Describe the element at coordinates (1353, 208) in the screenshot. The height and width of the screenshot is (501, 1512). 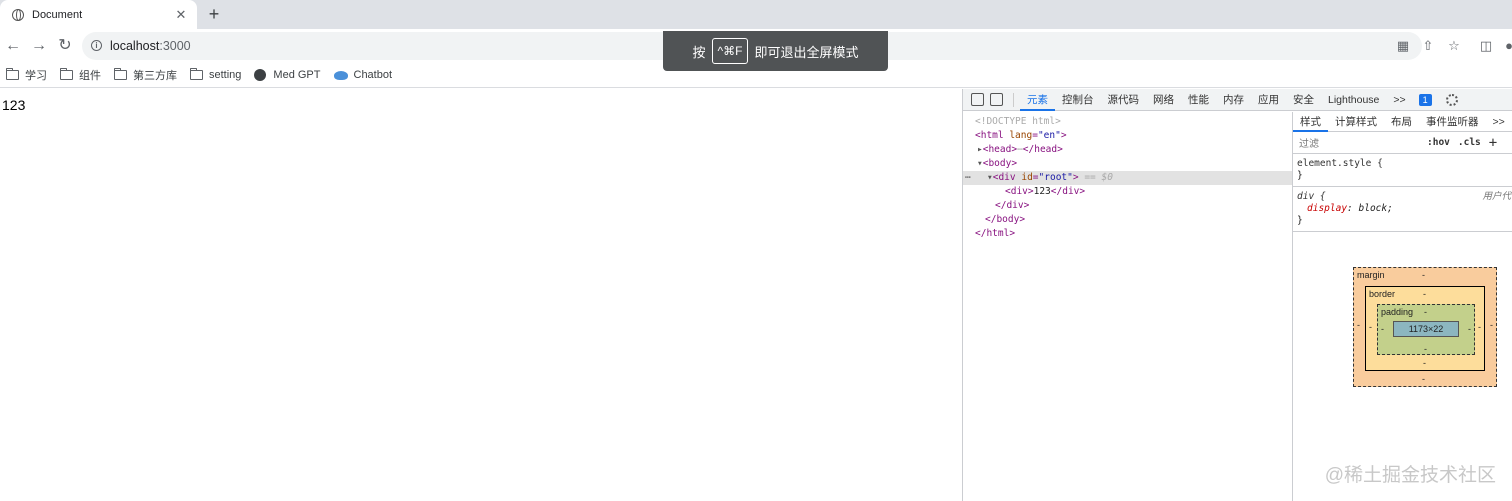
I see `colon: :` at that location.